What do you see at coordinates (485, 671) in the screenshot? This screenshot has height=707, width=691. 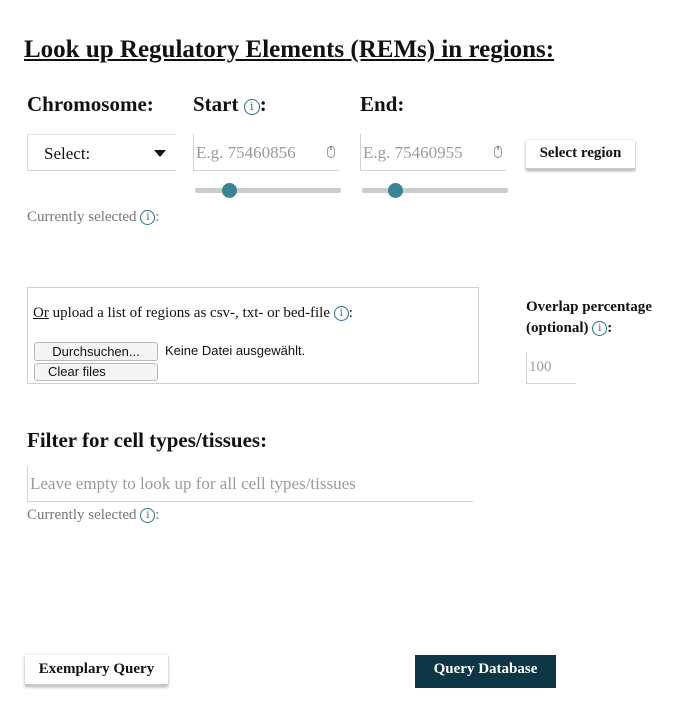 I see `query-database-button: Query Database` at bounding box center [485, 671].